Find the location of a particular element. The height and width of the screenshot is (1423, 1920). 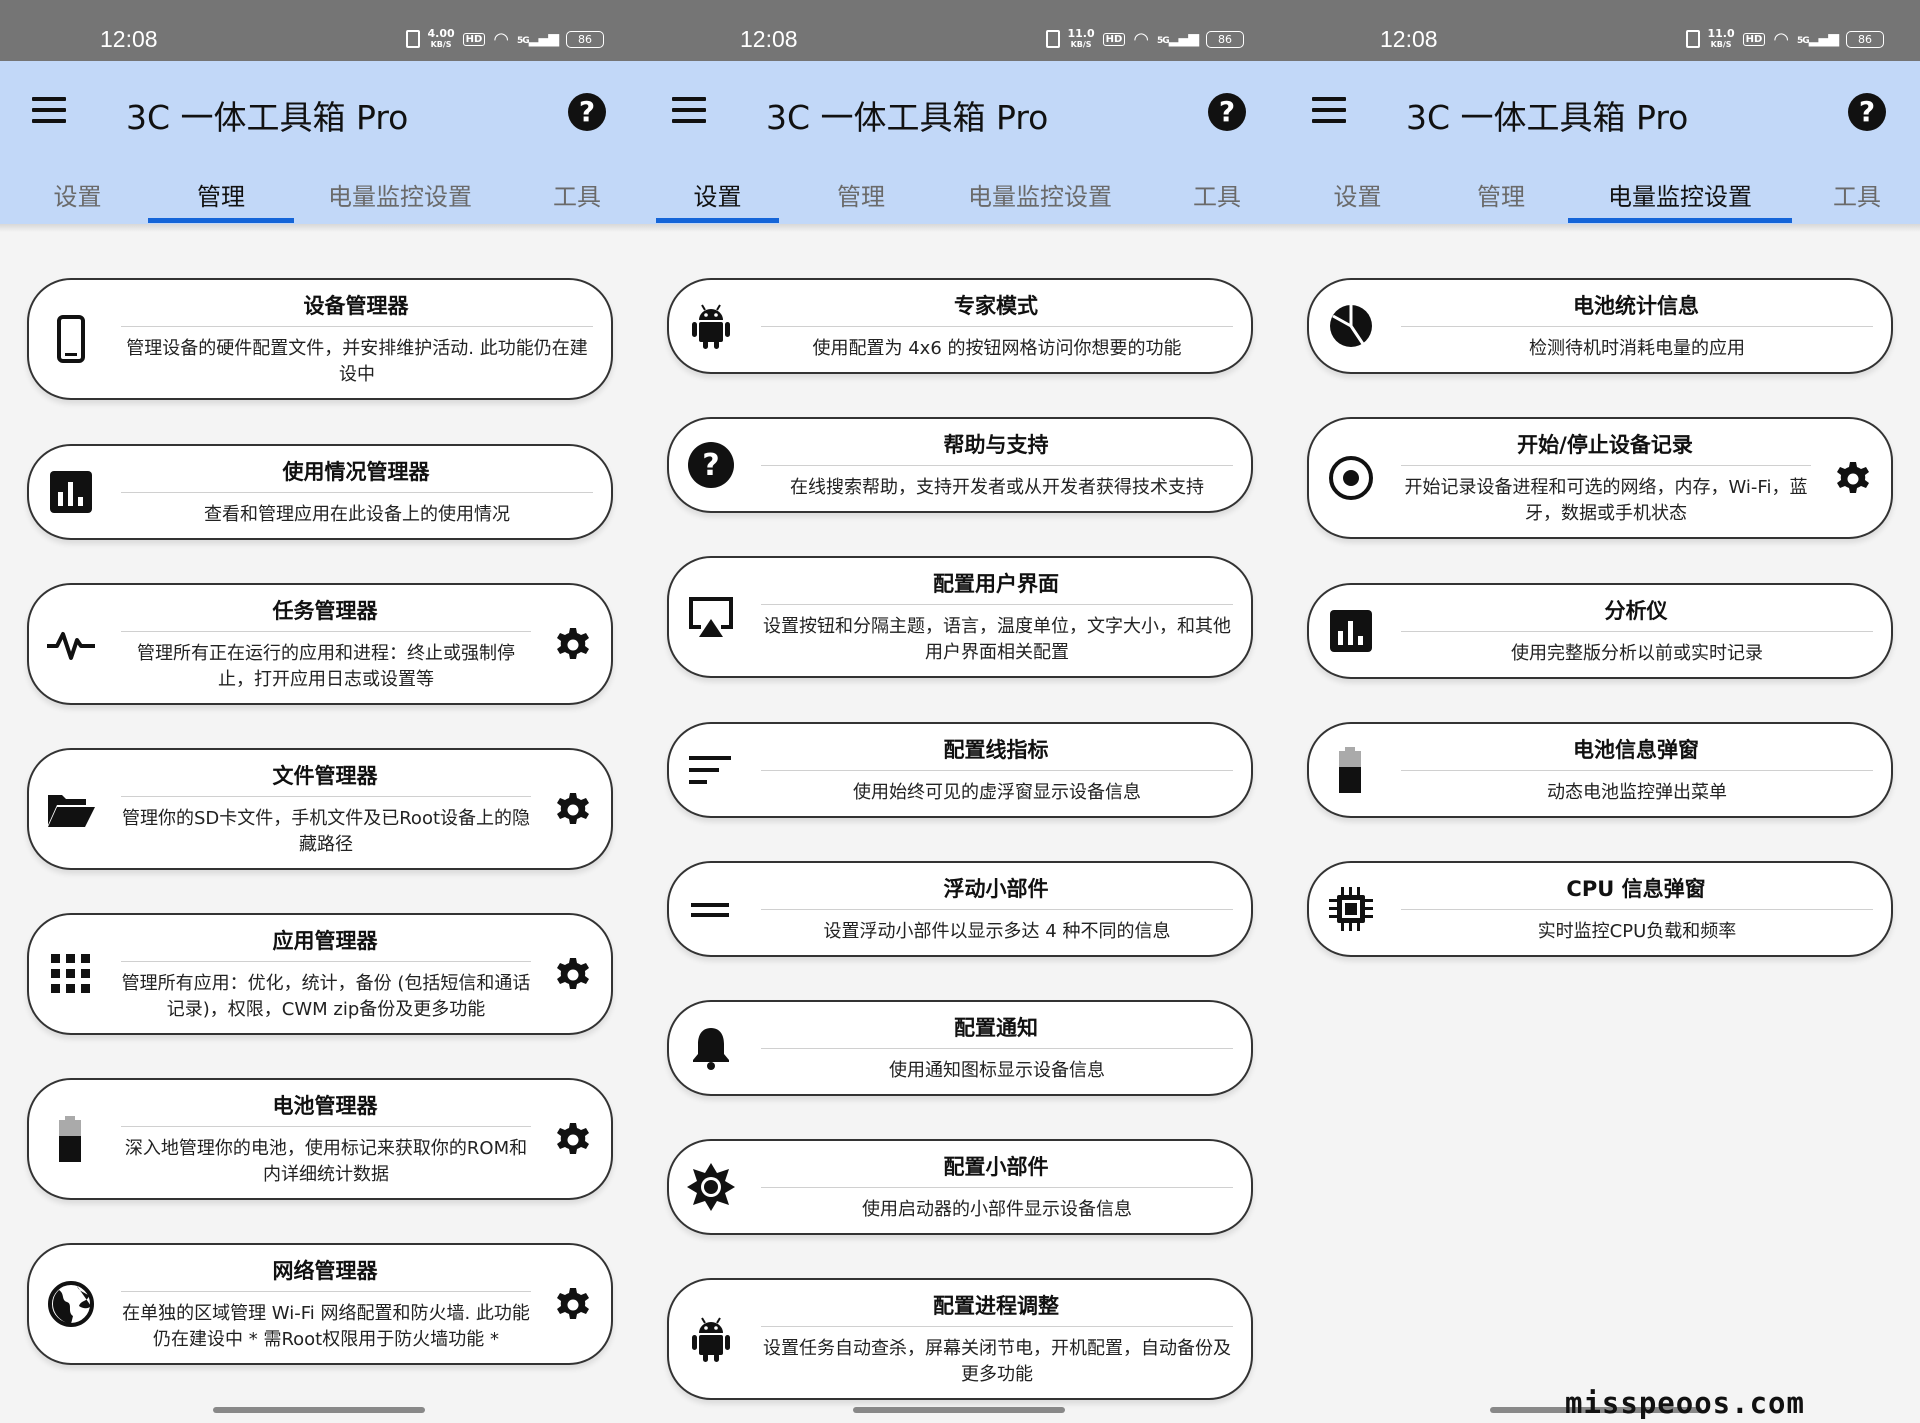

feature-card: 设备管理器 管理设备的硬件配置文件，并安排维护活动. 此功能仍在建设中 is located at coordinates (320, 339).